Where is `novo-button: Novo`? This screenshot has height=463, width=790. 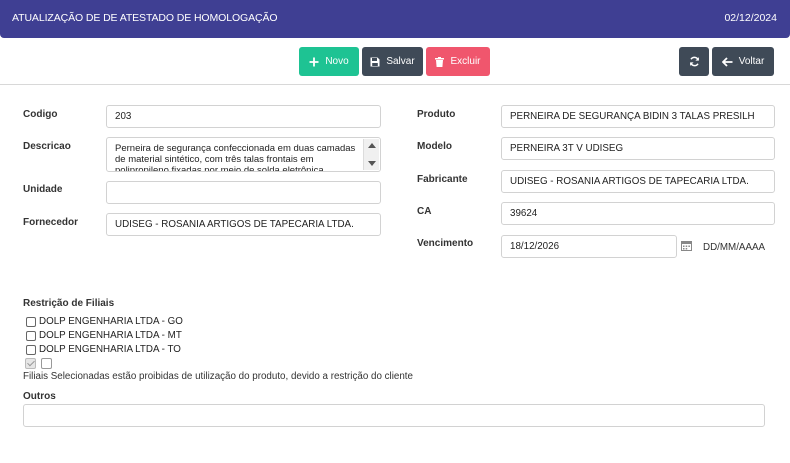
novo-button: Novo is located at coordinates (329, 61).